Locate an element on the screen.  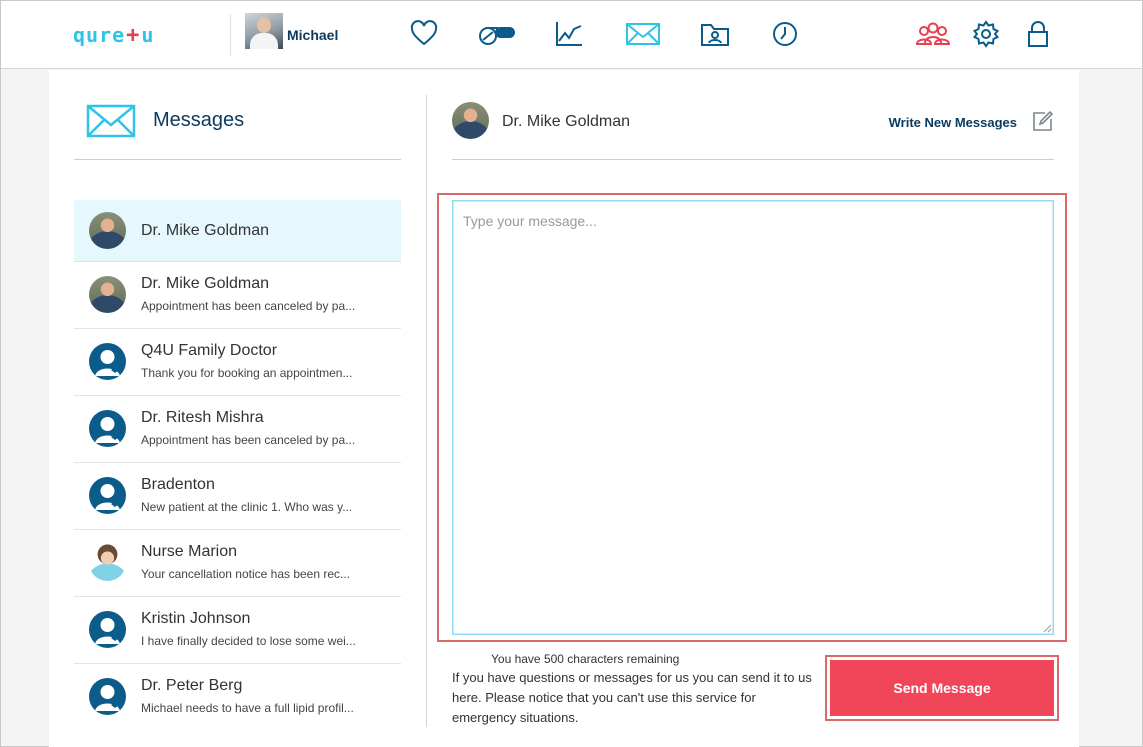
records-folder-icon is located at coordinates (715, 34).